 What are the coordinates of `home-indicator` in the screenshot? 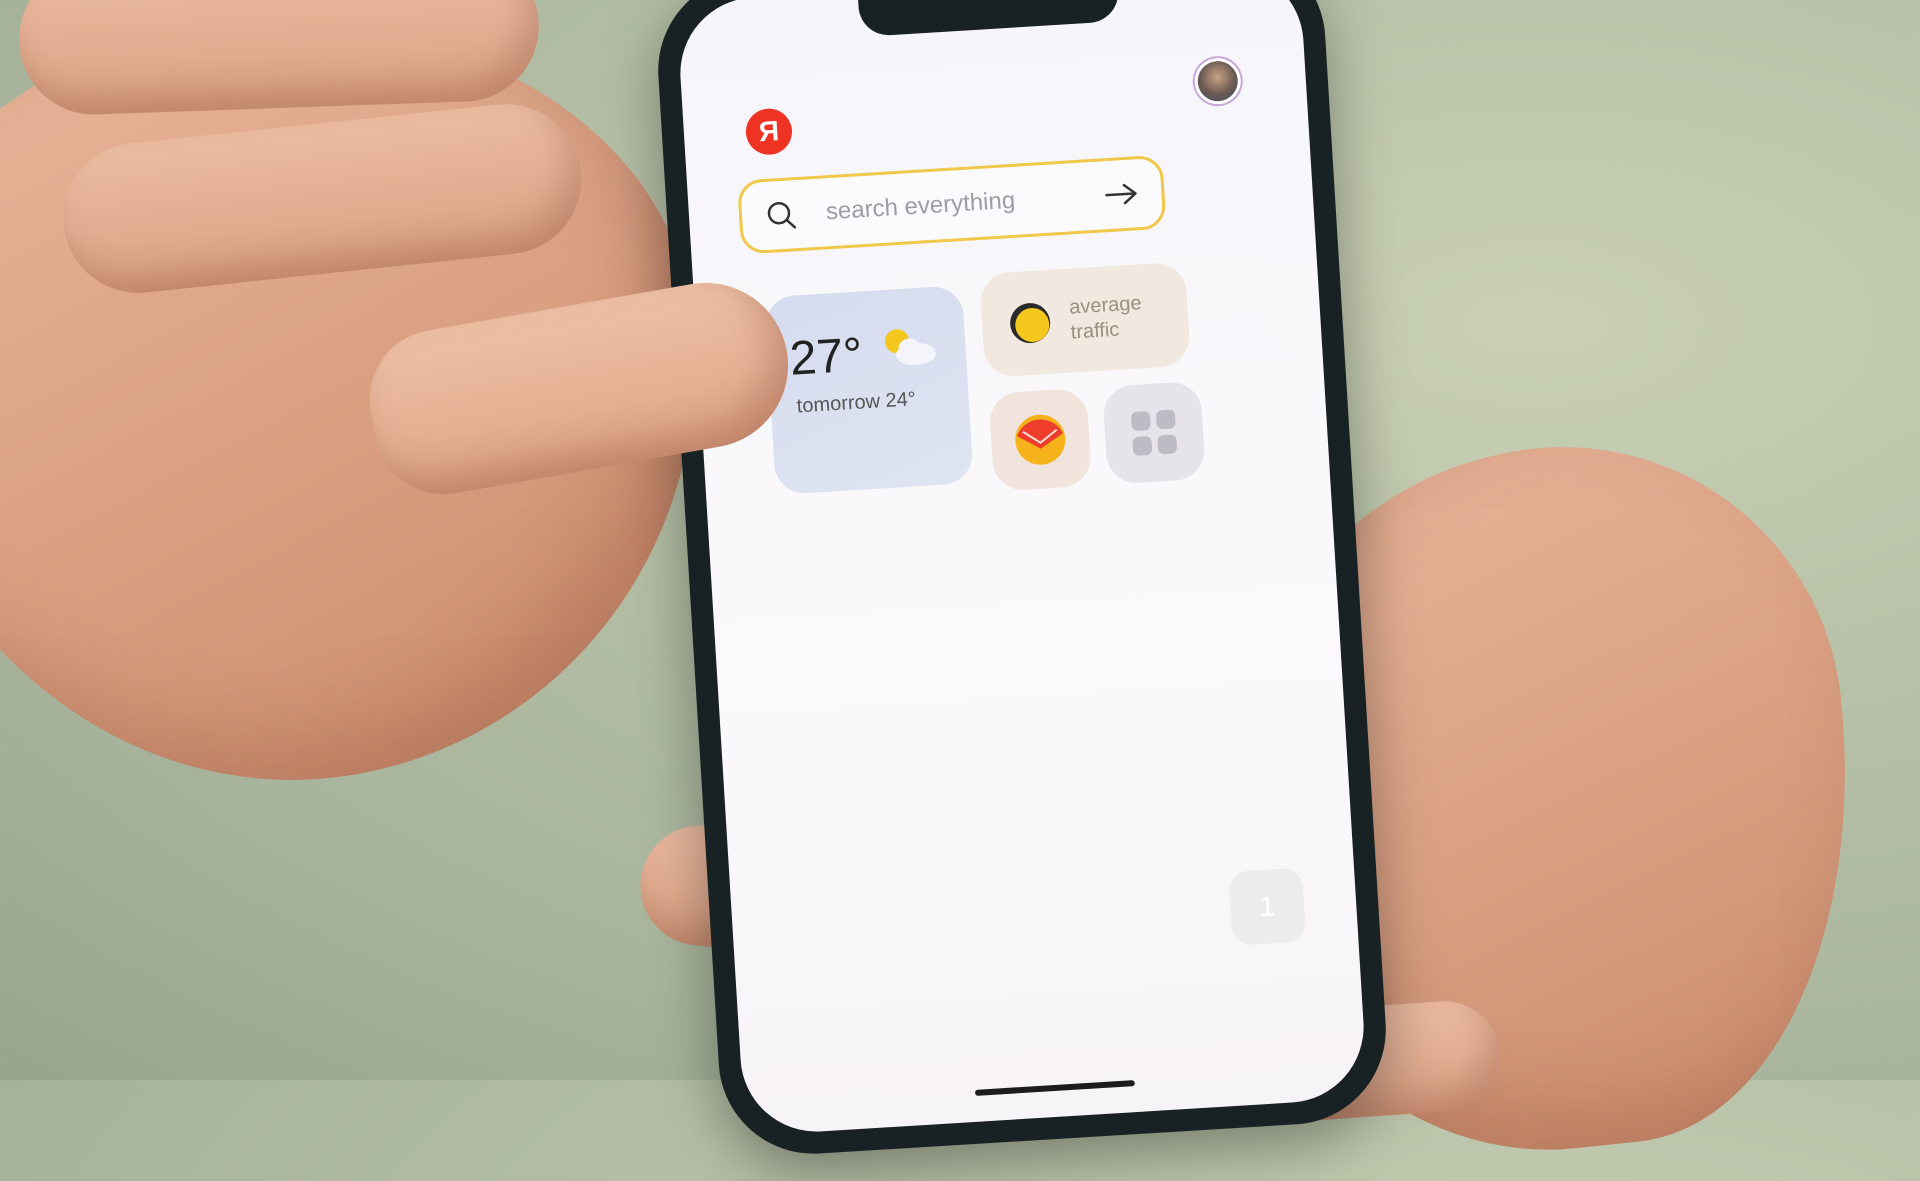 It's located at (1054, 1088).